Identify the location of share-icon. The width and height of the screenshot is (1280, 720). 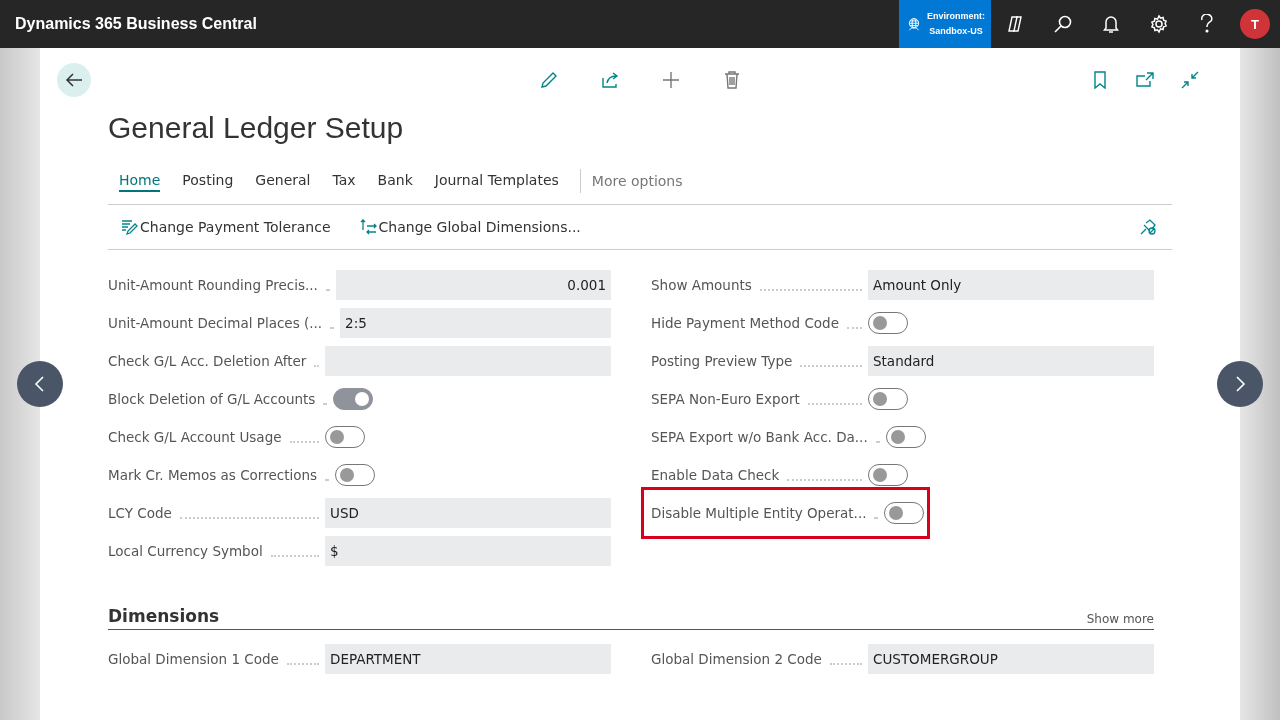
(609, 80).